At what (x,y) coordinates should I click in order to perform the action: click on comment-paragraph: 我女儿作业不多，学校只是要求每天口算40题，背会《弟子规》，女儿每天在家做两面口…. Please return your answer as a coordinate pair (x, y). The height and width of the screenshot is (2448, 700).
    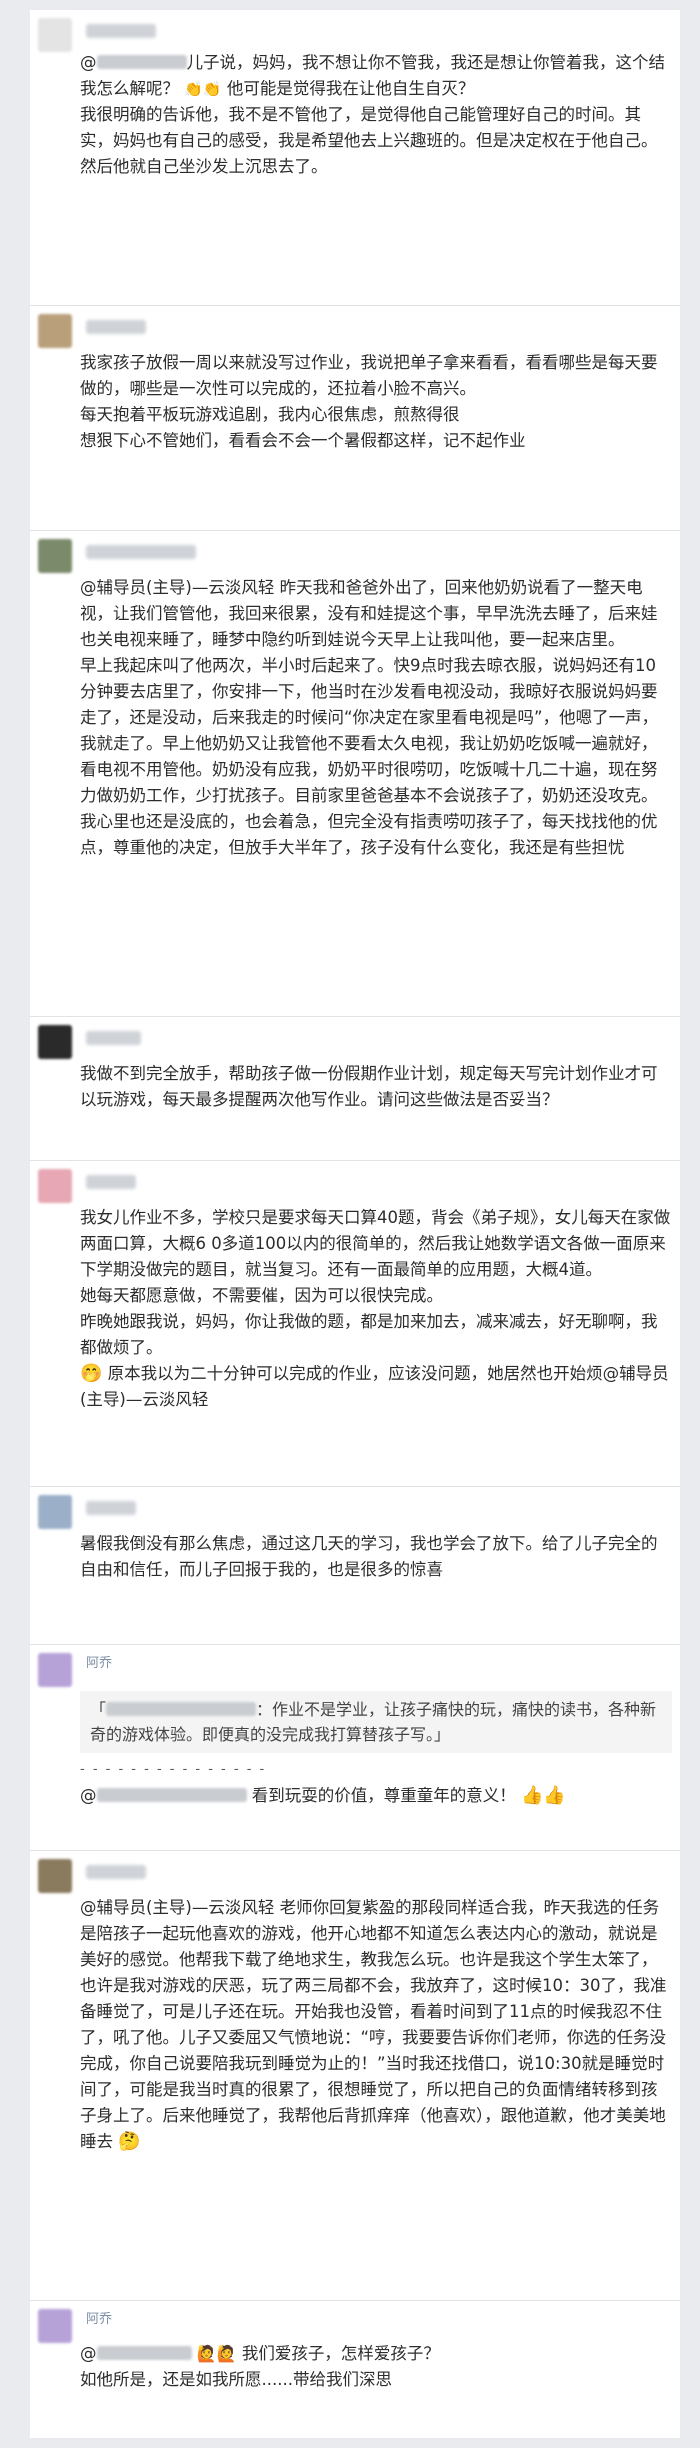
    Looking at the image, I should click on (375, 1243).